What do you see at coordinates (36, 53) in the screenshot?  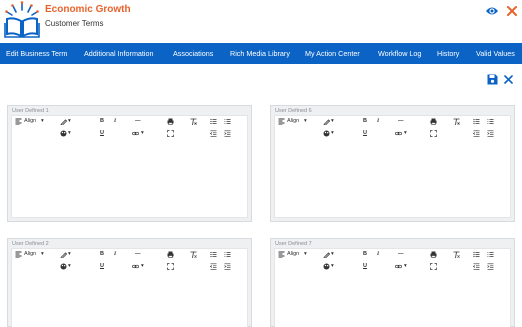 I see `tab-edit-business-term: Edit Business Term` at bounding box center [36, 53].